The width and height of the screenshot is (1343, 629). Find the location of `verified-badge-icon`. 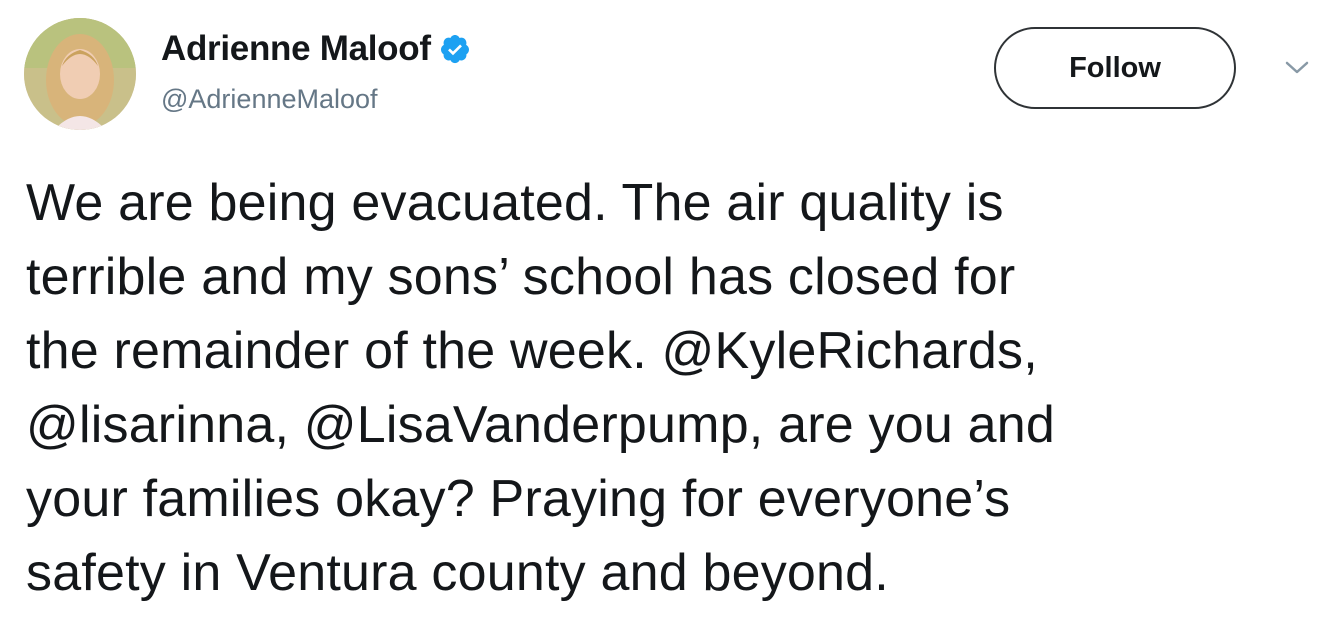

verified-badge-icon is located at coordinates (455, 49).